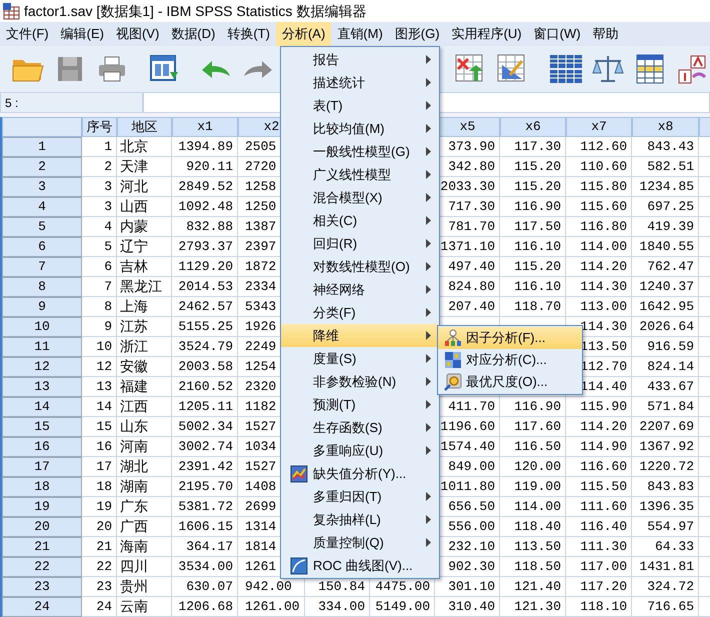 The image size is (710, 617). I want to click on menu-item: 编辑(E), so click(82, 34).